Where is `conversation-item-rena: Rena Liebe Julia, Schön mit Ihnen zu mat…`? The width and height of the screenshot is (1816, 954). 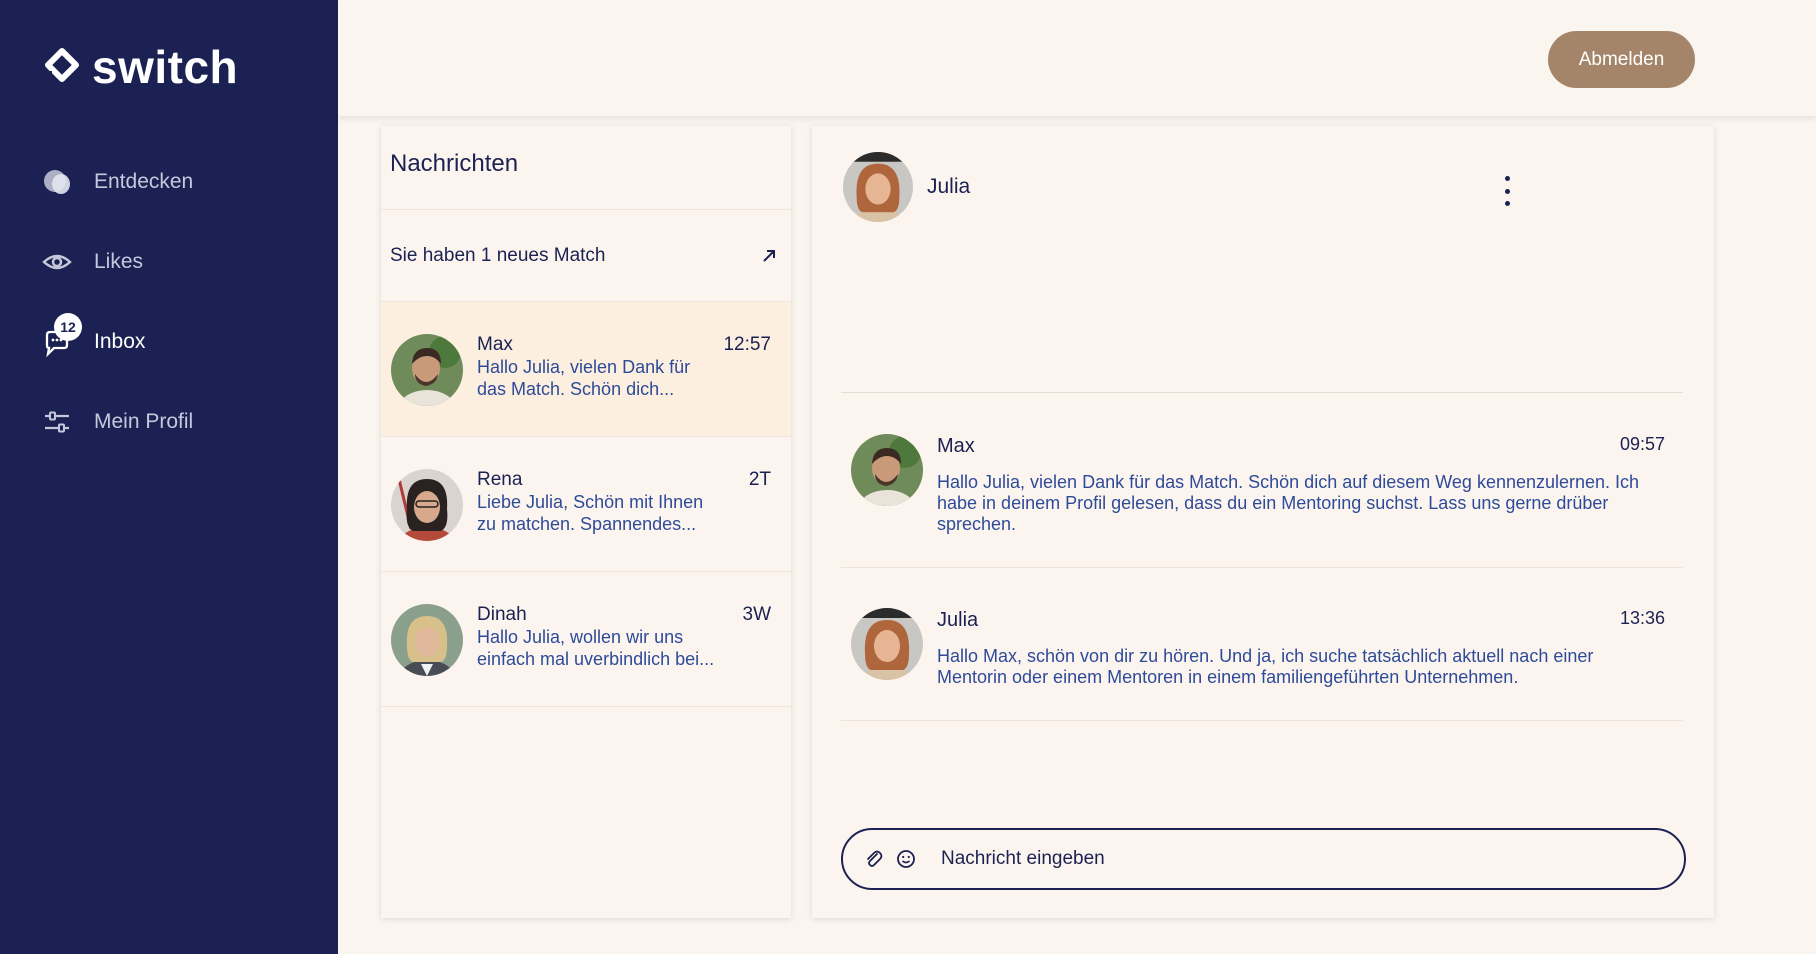 conversation-item-rena: Rena Liebe Julia, Schön mit Ihnen zu mat… is located at coordinates (586, 504).